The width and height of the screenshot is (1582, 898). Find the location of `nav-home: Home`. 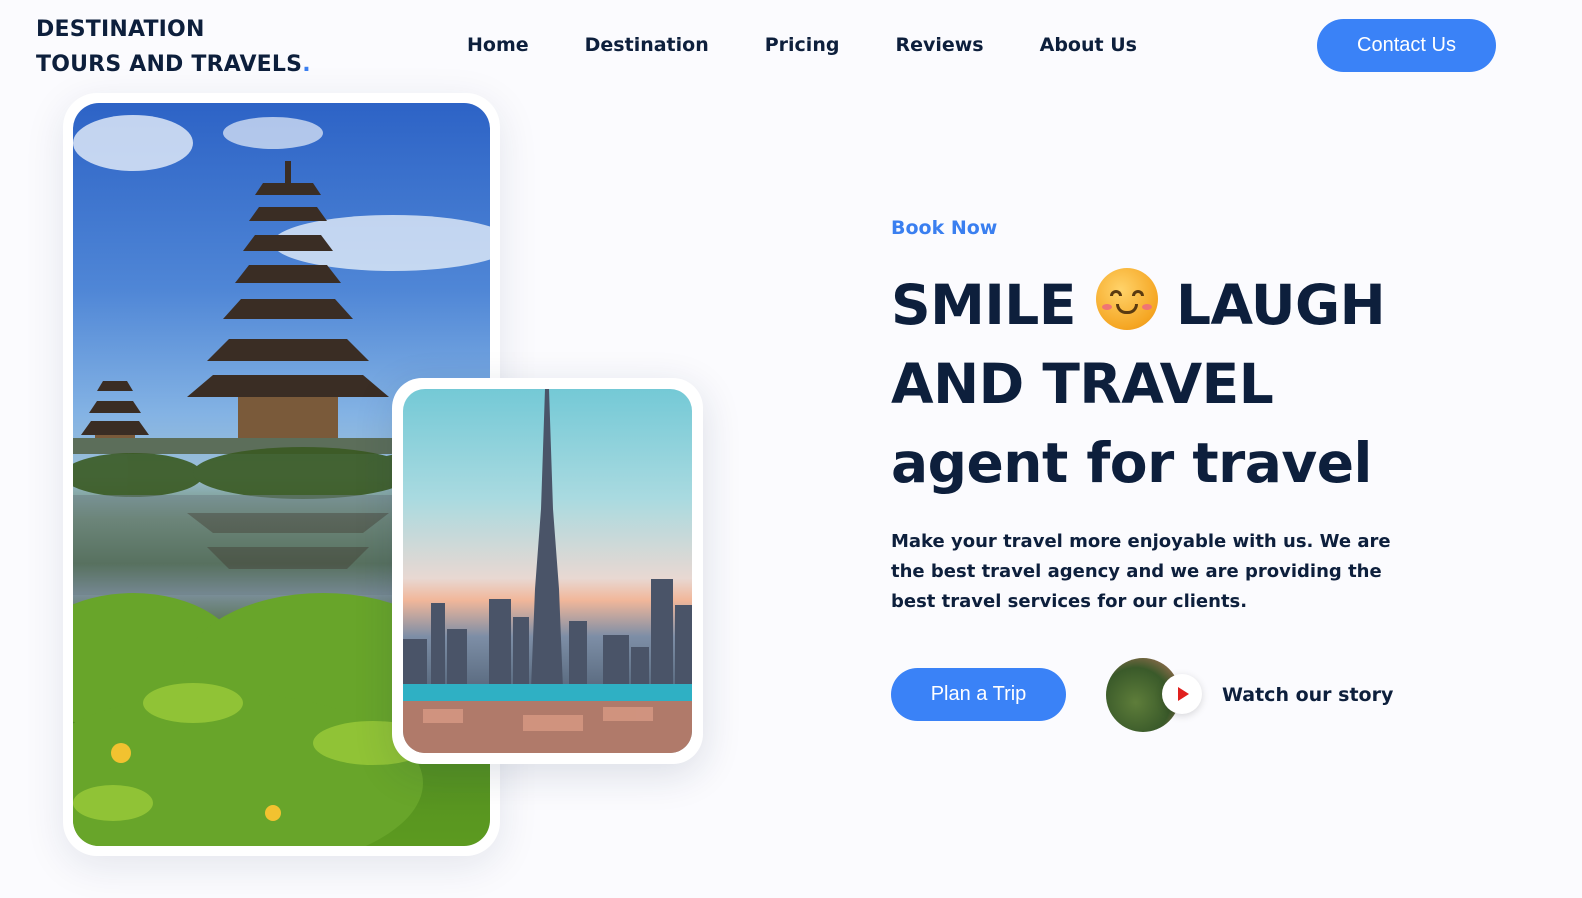

nav-home: Home is located at coordinates (498, 45).